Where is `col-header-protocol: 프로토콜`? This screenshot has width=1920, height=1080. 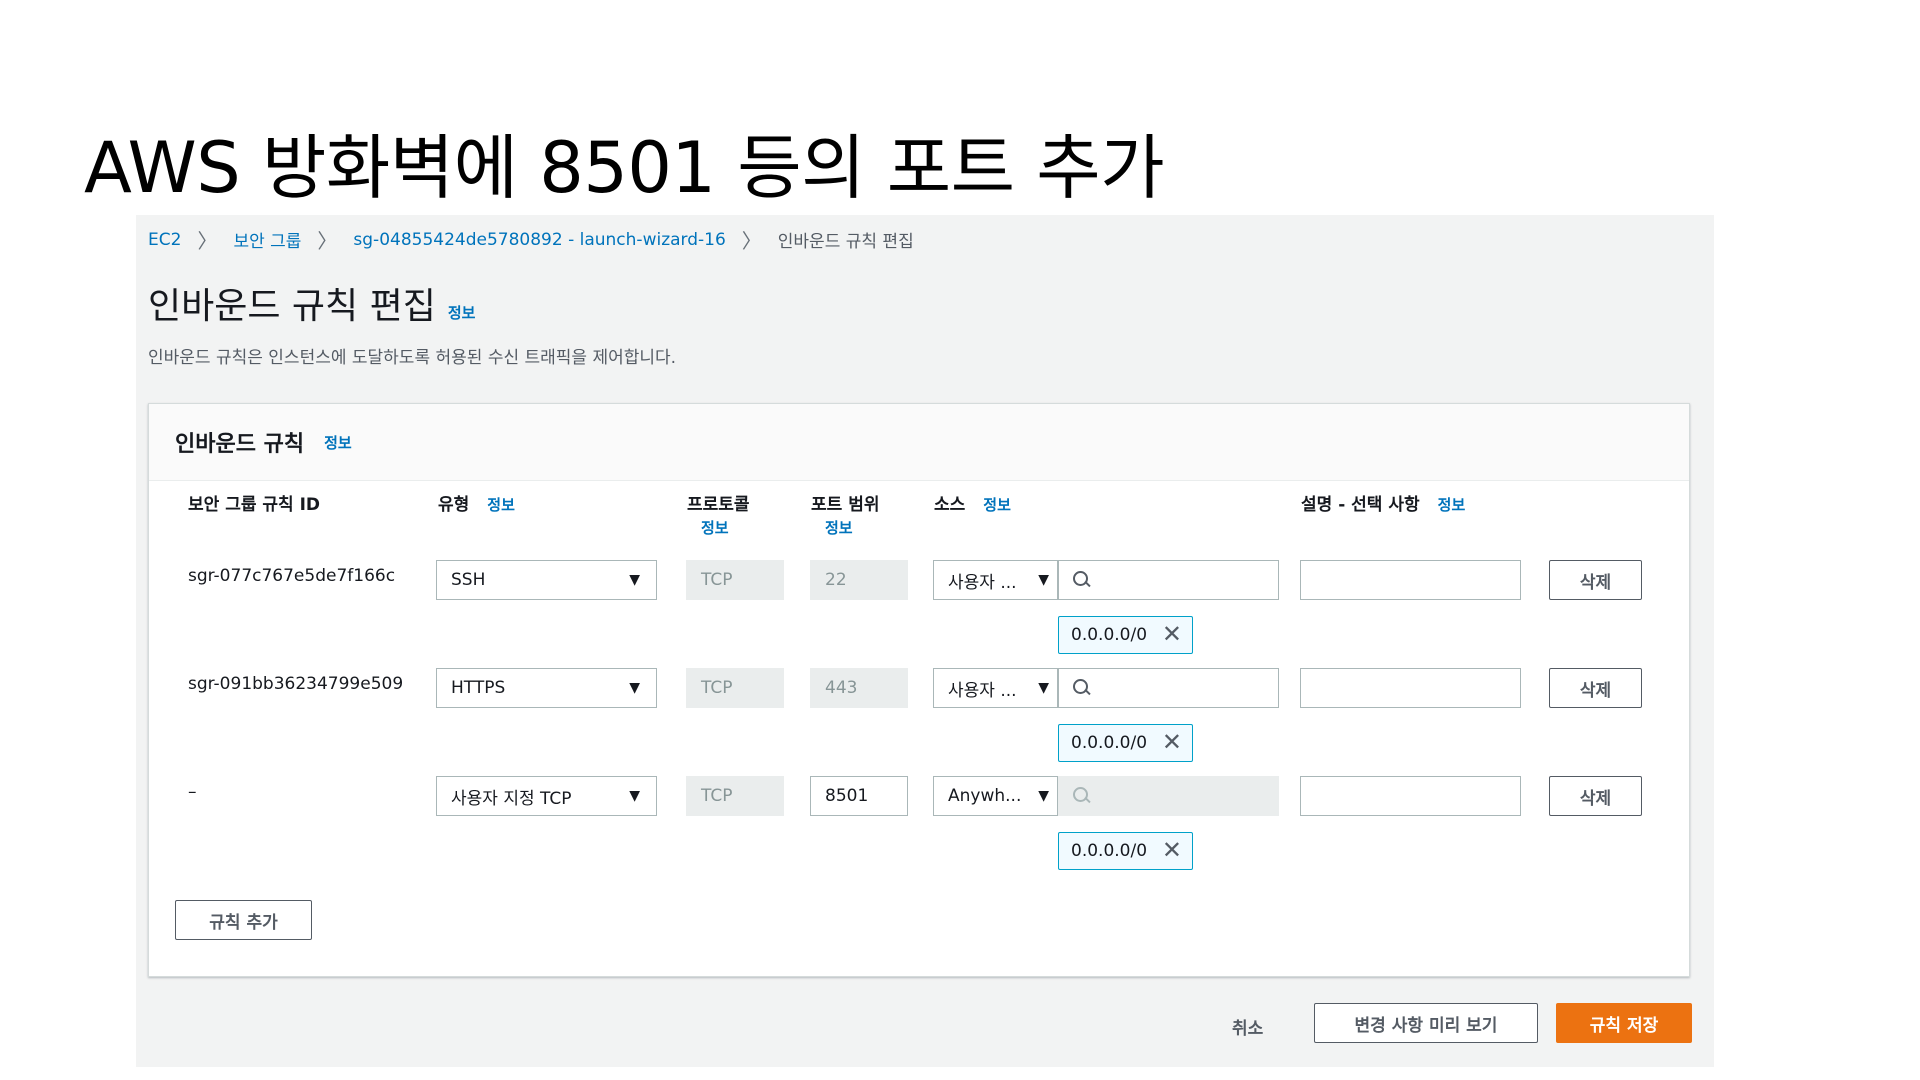
col-header-protocol: 프로토콜 is located at coordinates (718, 505).